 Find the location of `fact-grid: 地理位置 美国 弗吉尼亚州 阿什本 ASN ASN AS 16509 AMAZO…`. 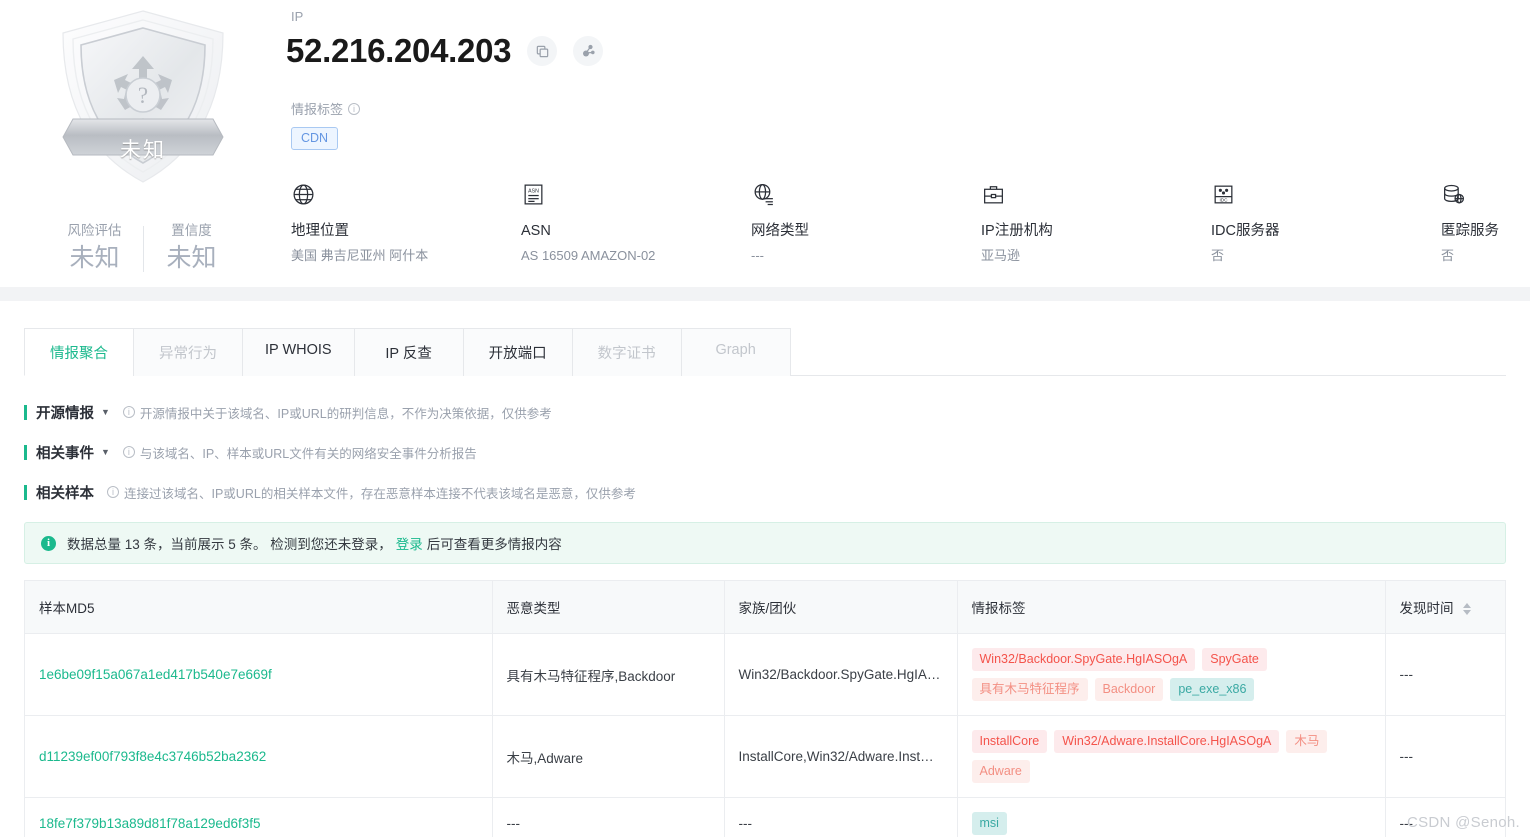

fact-grid: 地理位置 美国 弗吉尼亚州 阿什本 ASN ASN AS 16509 AMAZO… is located at coordinates (908, 224).